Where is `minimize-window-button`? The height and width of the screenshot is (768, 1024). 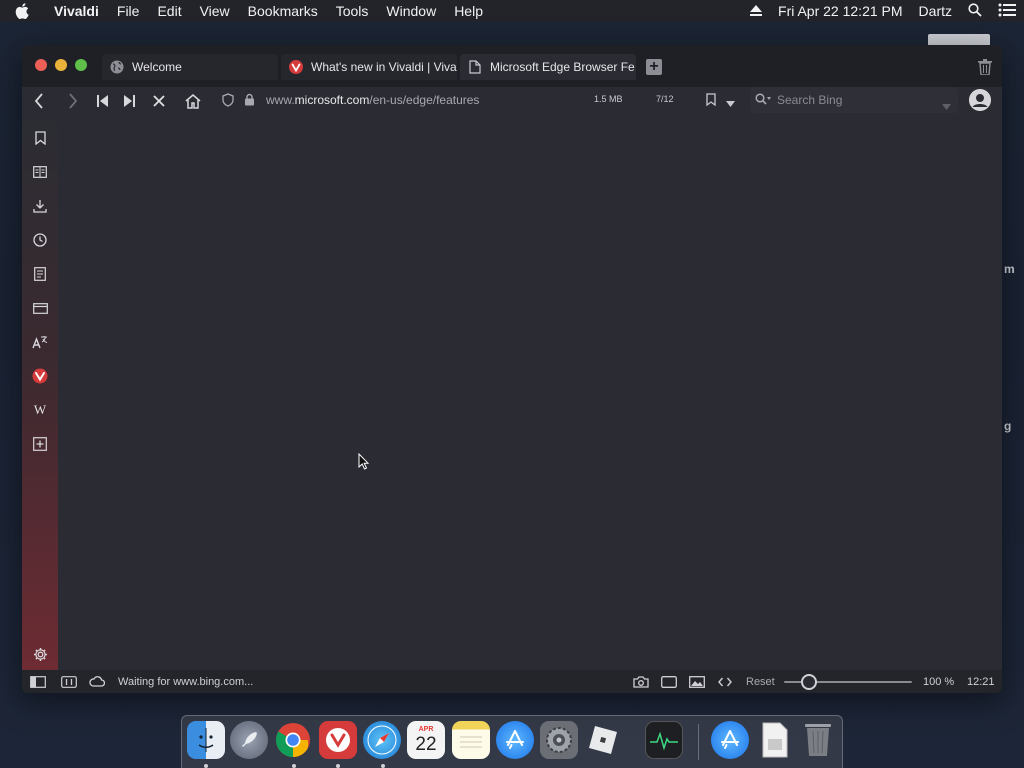 minimize-window-button is located at coordinates (61, 65).